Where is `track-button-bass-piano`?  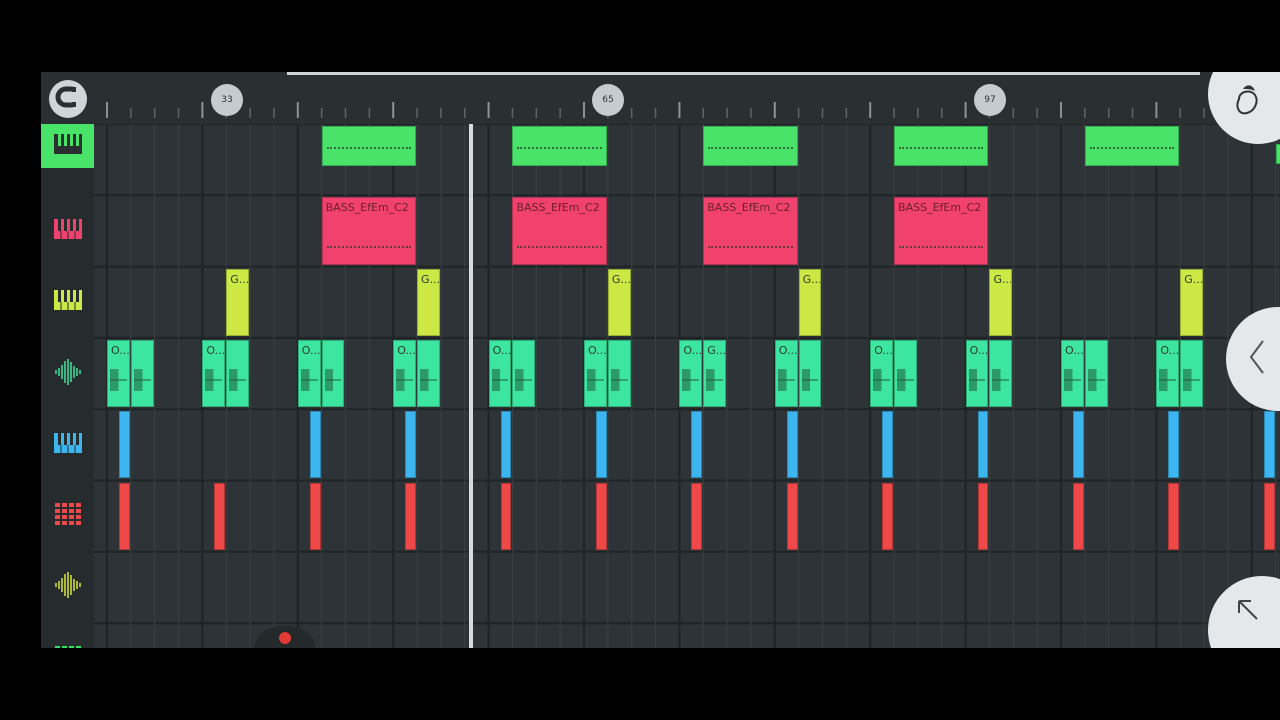
track-button-bass-piano is located at coordinates (67, 230).